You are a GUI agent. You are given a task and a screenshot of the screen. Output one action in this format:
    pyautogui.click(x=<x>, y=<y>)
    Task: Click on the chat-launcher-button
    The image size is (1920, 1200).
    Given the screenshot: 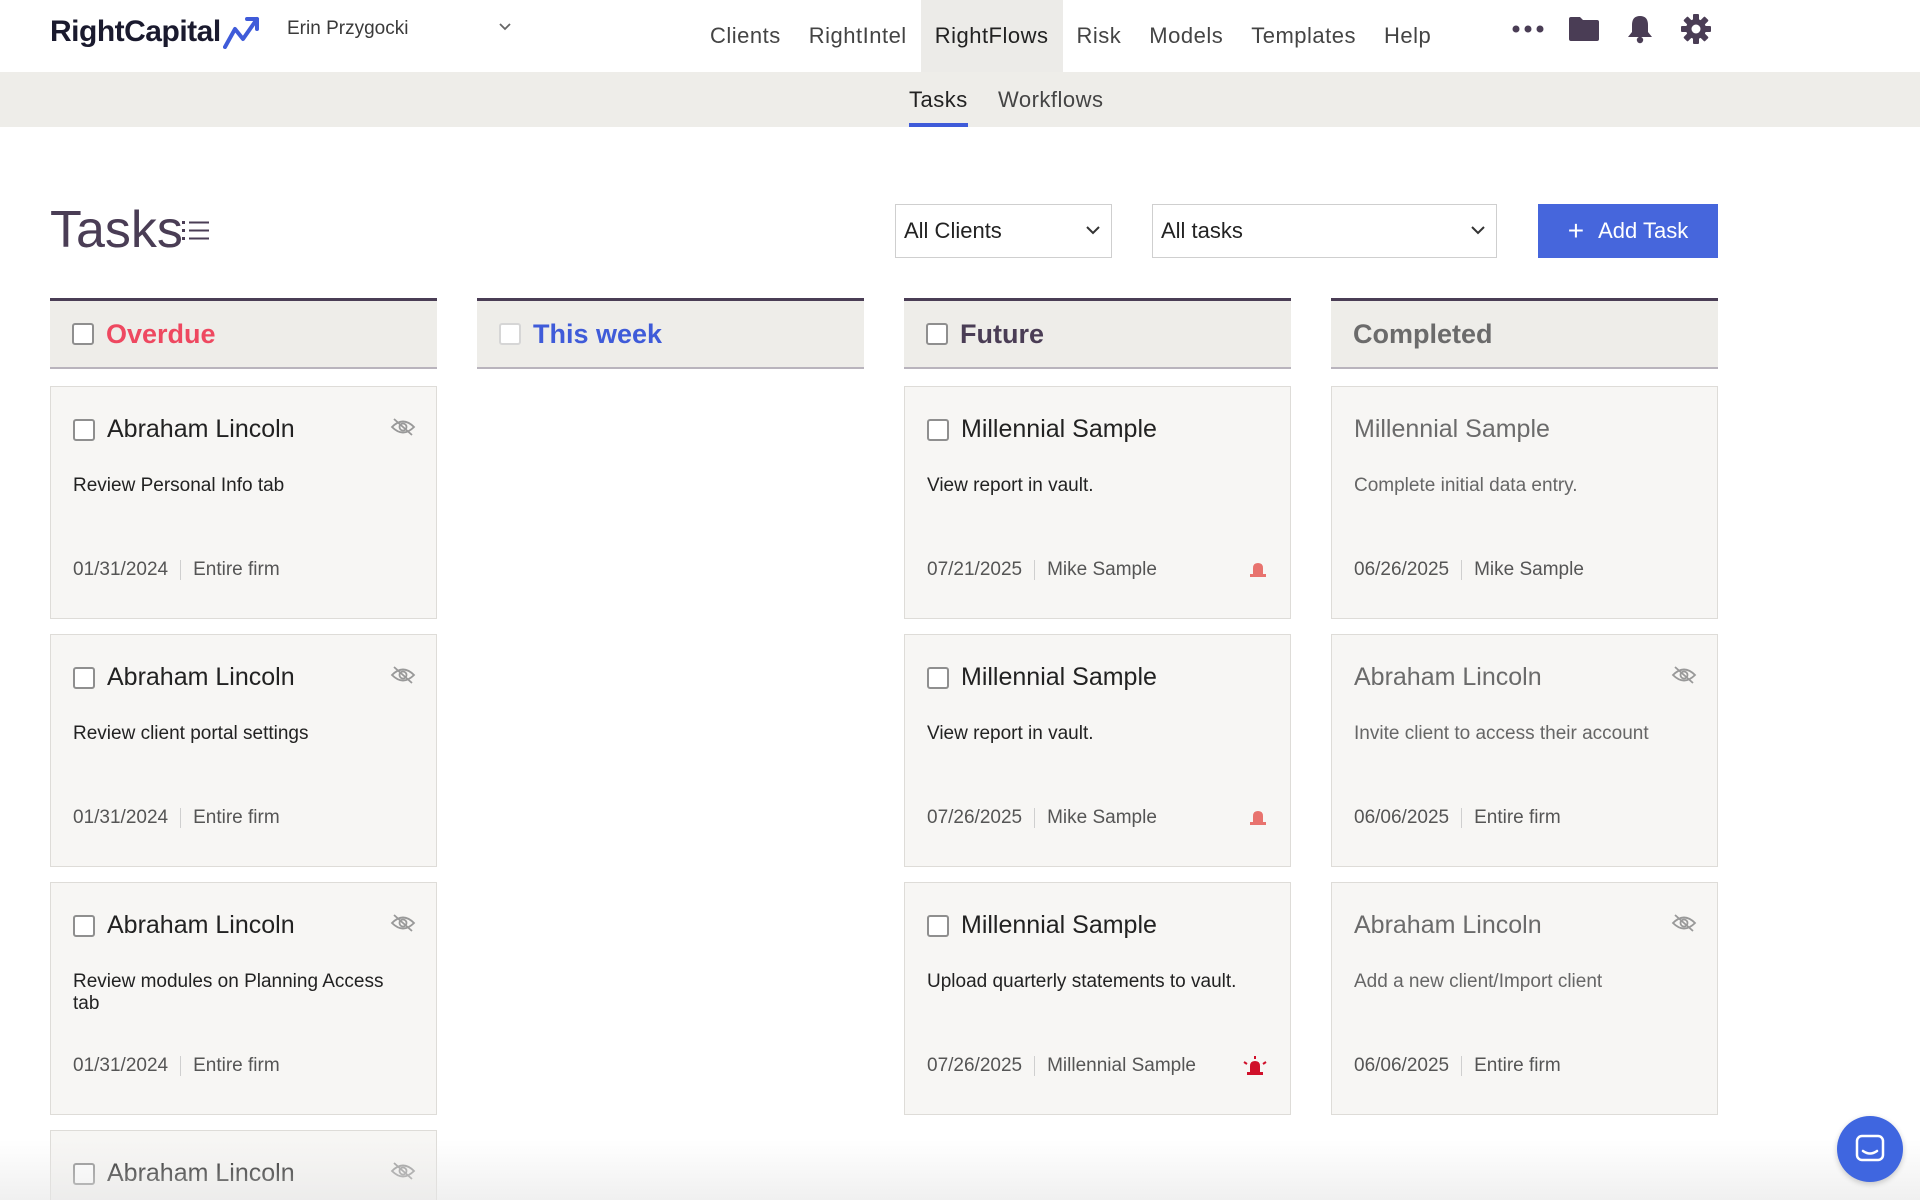 What is the action you would take?
    pyautogui.click(x=1870, y=1149)
    